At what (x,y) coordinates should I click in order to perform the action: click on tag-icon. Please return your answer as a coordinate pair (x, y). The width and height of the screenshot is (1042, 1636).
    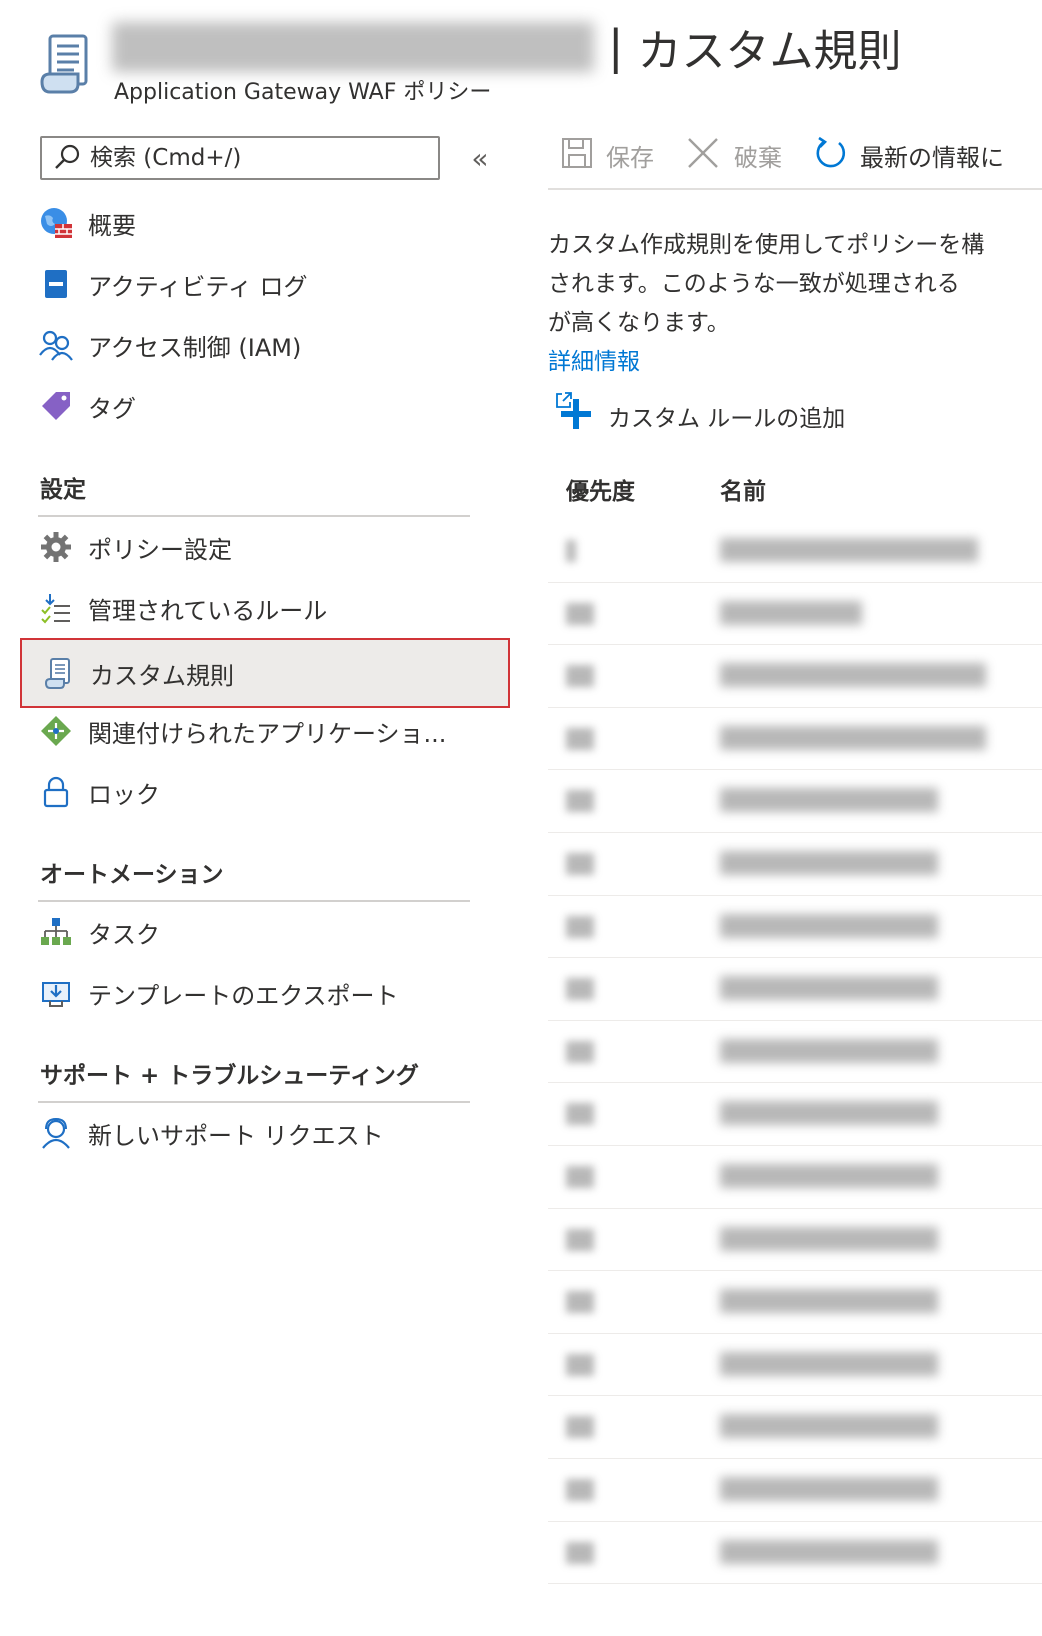
    Looking at the image, I should click on (56, 406).